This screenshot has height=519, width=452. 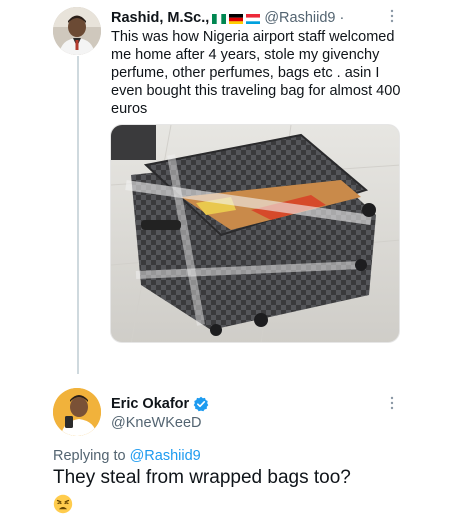 I want to click on author-name: Rashid, M.Sc.,, so click(x=160, y=18).